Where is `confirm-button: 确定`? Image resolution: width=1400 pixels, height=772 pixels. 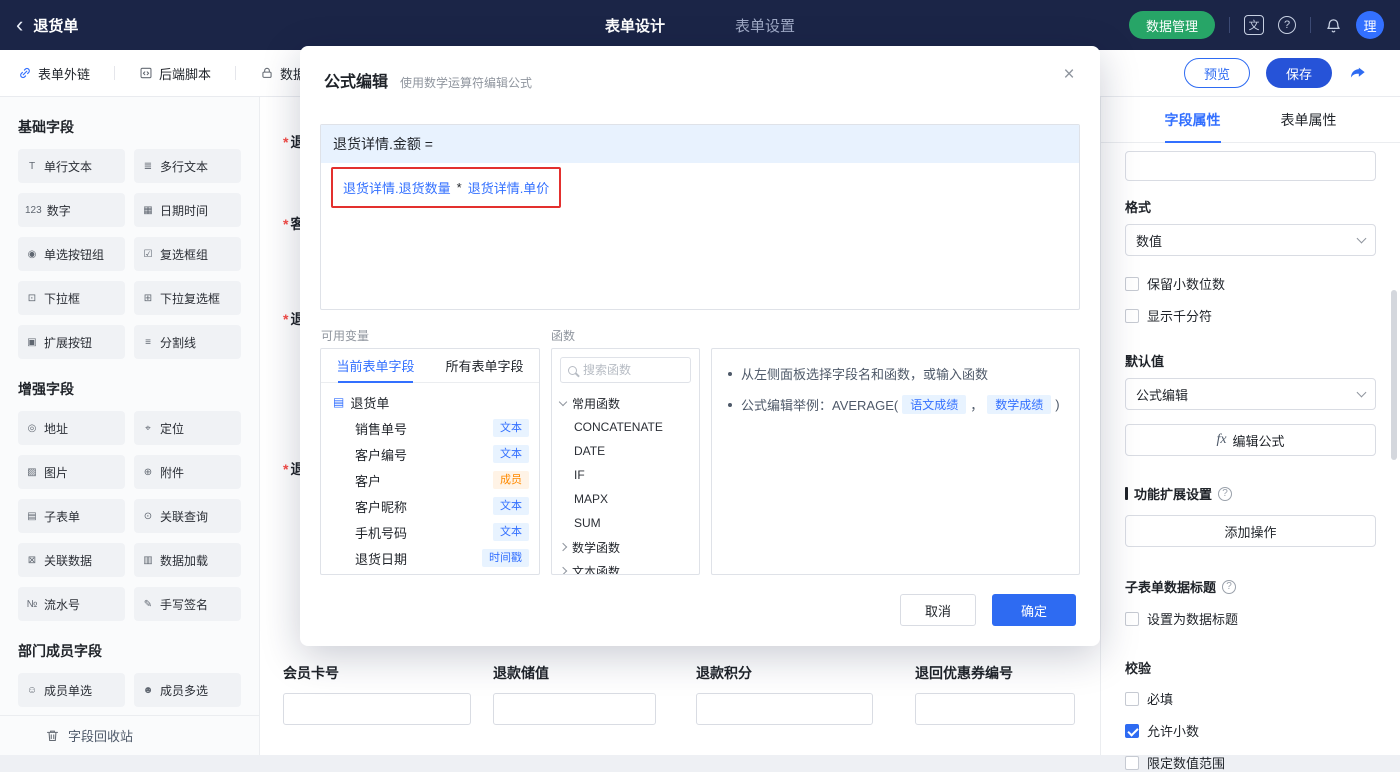 confirm-button: 确定 is located at coordinates (1034, 610).